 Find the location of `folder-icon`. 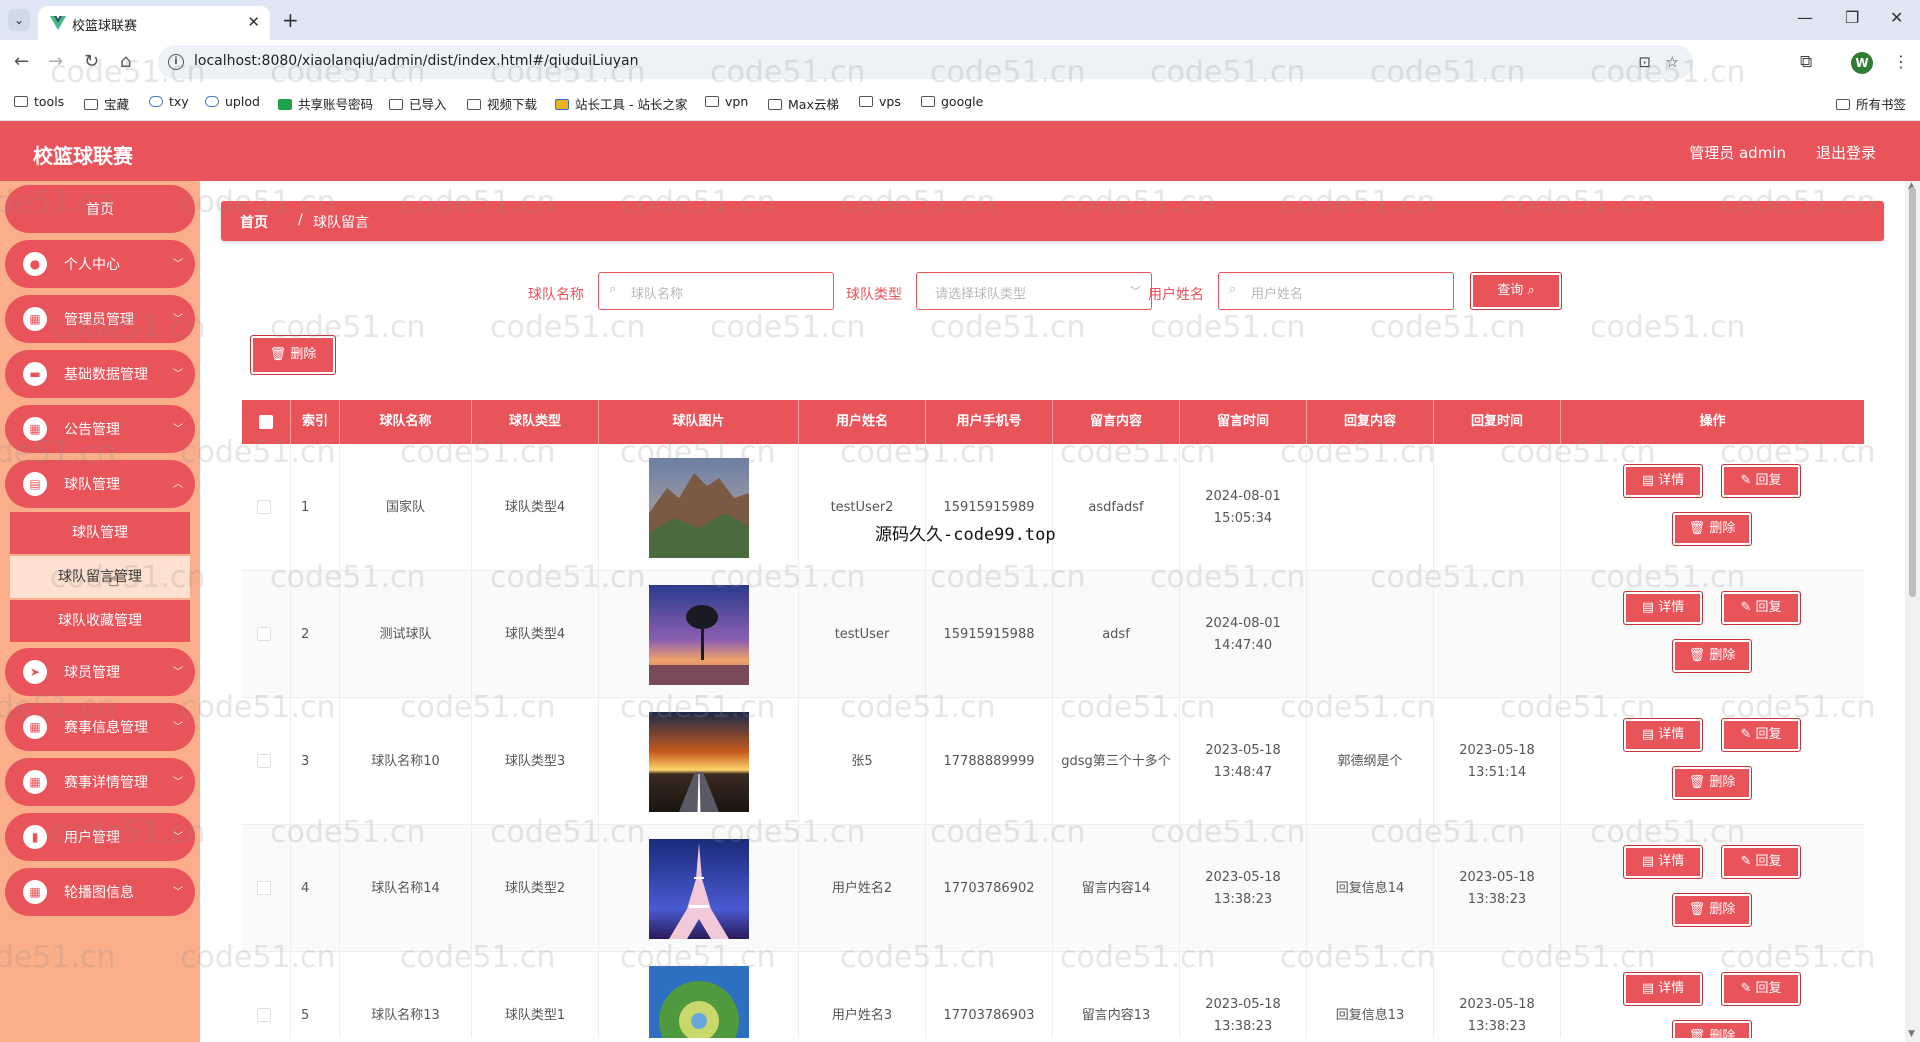

folder-icon is located at coordinates (21, 101).